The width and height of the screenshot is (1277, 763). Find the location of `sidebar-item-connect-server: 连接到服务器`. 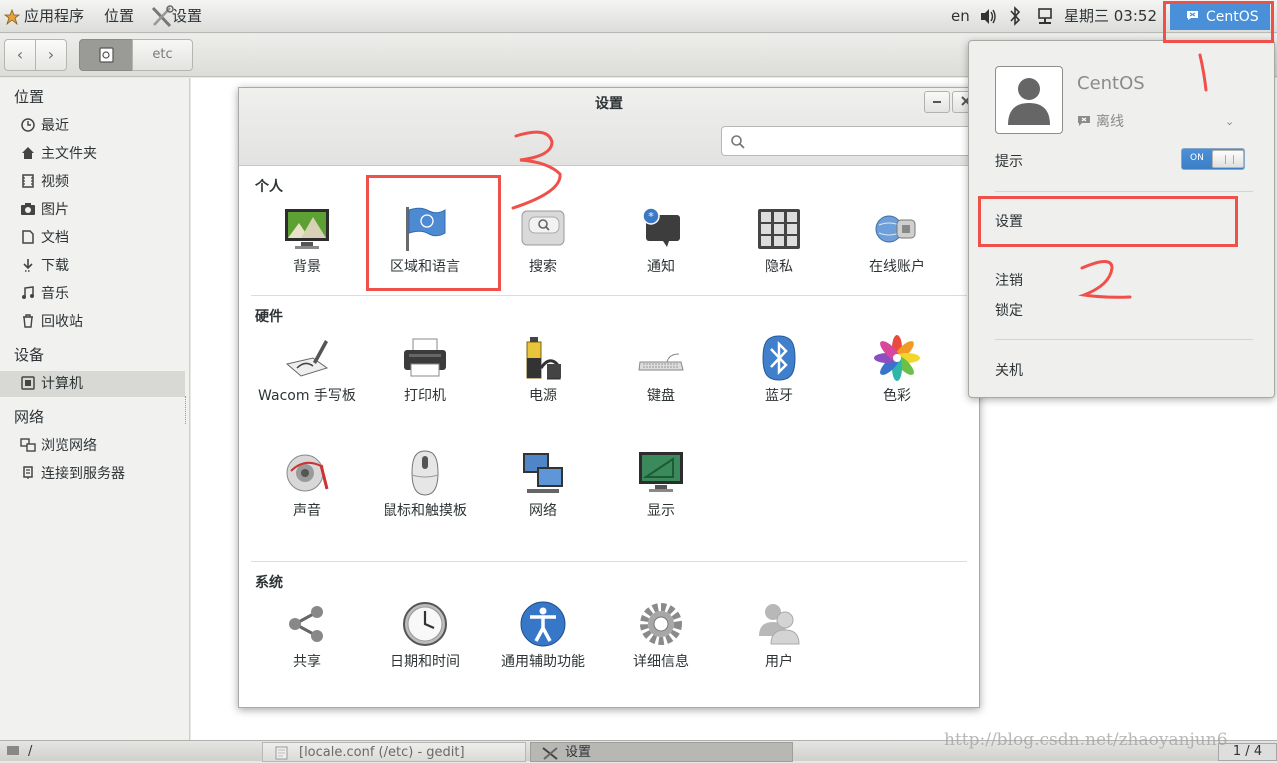

sidebar-item-connect-server: 连接到服务器 is located at coordinates (72, 474).